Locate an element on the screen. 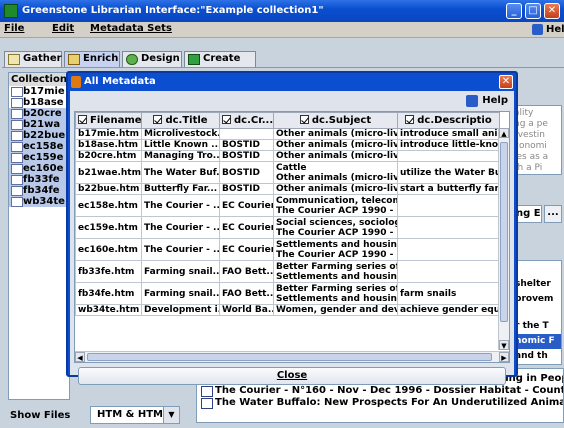 This screenshot has height=428, width=564. cell-description: achieve gender equa is located at coordinates (448, 310).